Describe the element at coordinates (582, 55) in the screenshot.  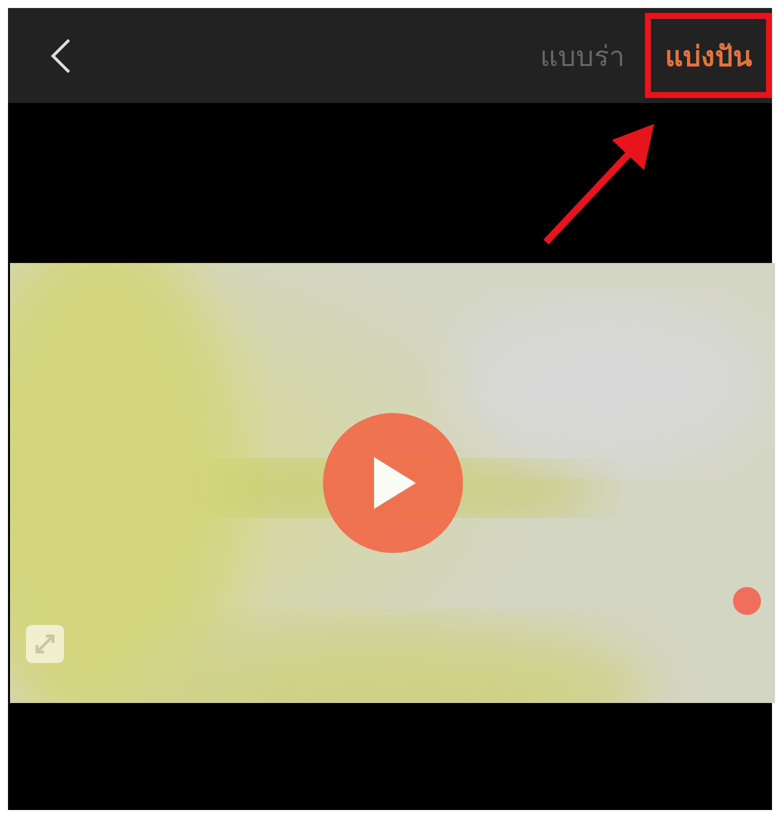
I see `drafts-tab: แบบร่า` at that location.